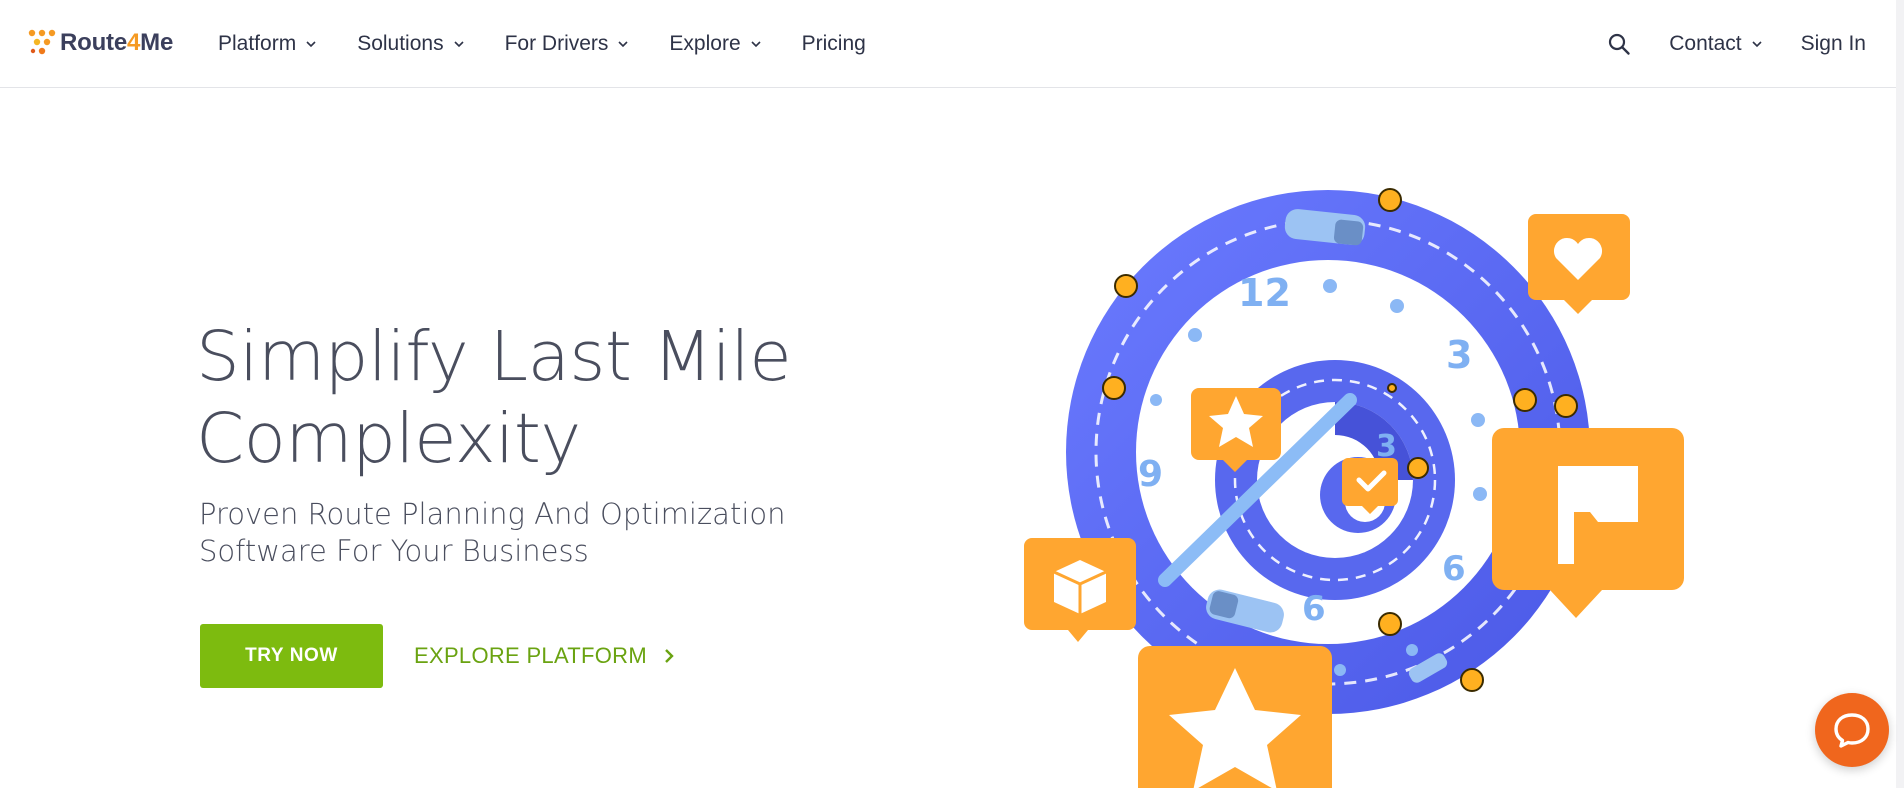 The width and height of the screenshot is (1904, 788). What do you see at coordinates (556, 43) in the screenshot?
I see `nav-item-label: For Drivers` at bounding box center [556, 43].